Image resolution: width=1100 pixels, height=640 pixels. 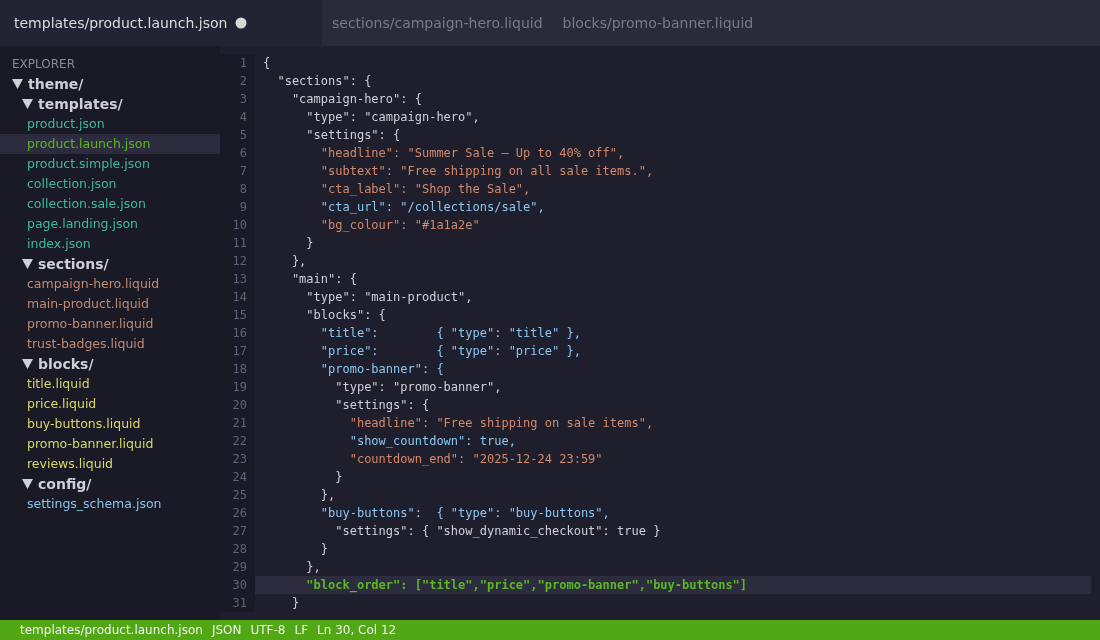 I want to click on line-number: 30, so click(x=237, y=585).